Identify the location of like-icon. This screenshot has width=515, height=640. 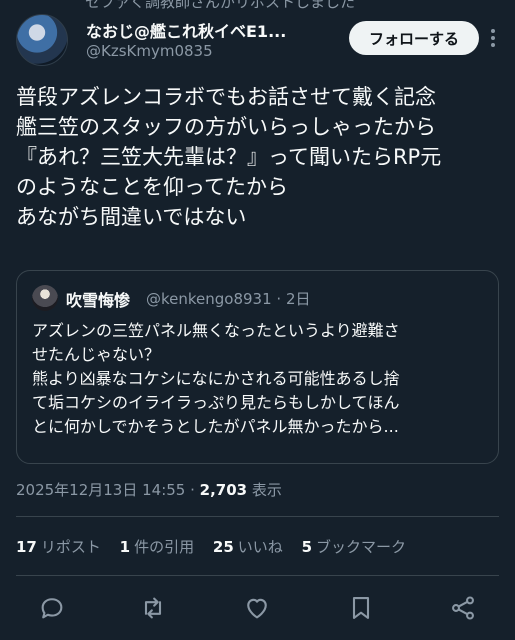
(257, 608).